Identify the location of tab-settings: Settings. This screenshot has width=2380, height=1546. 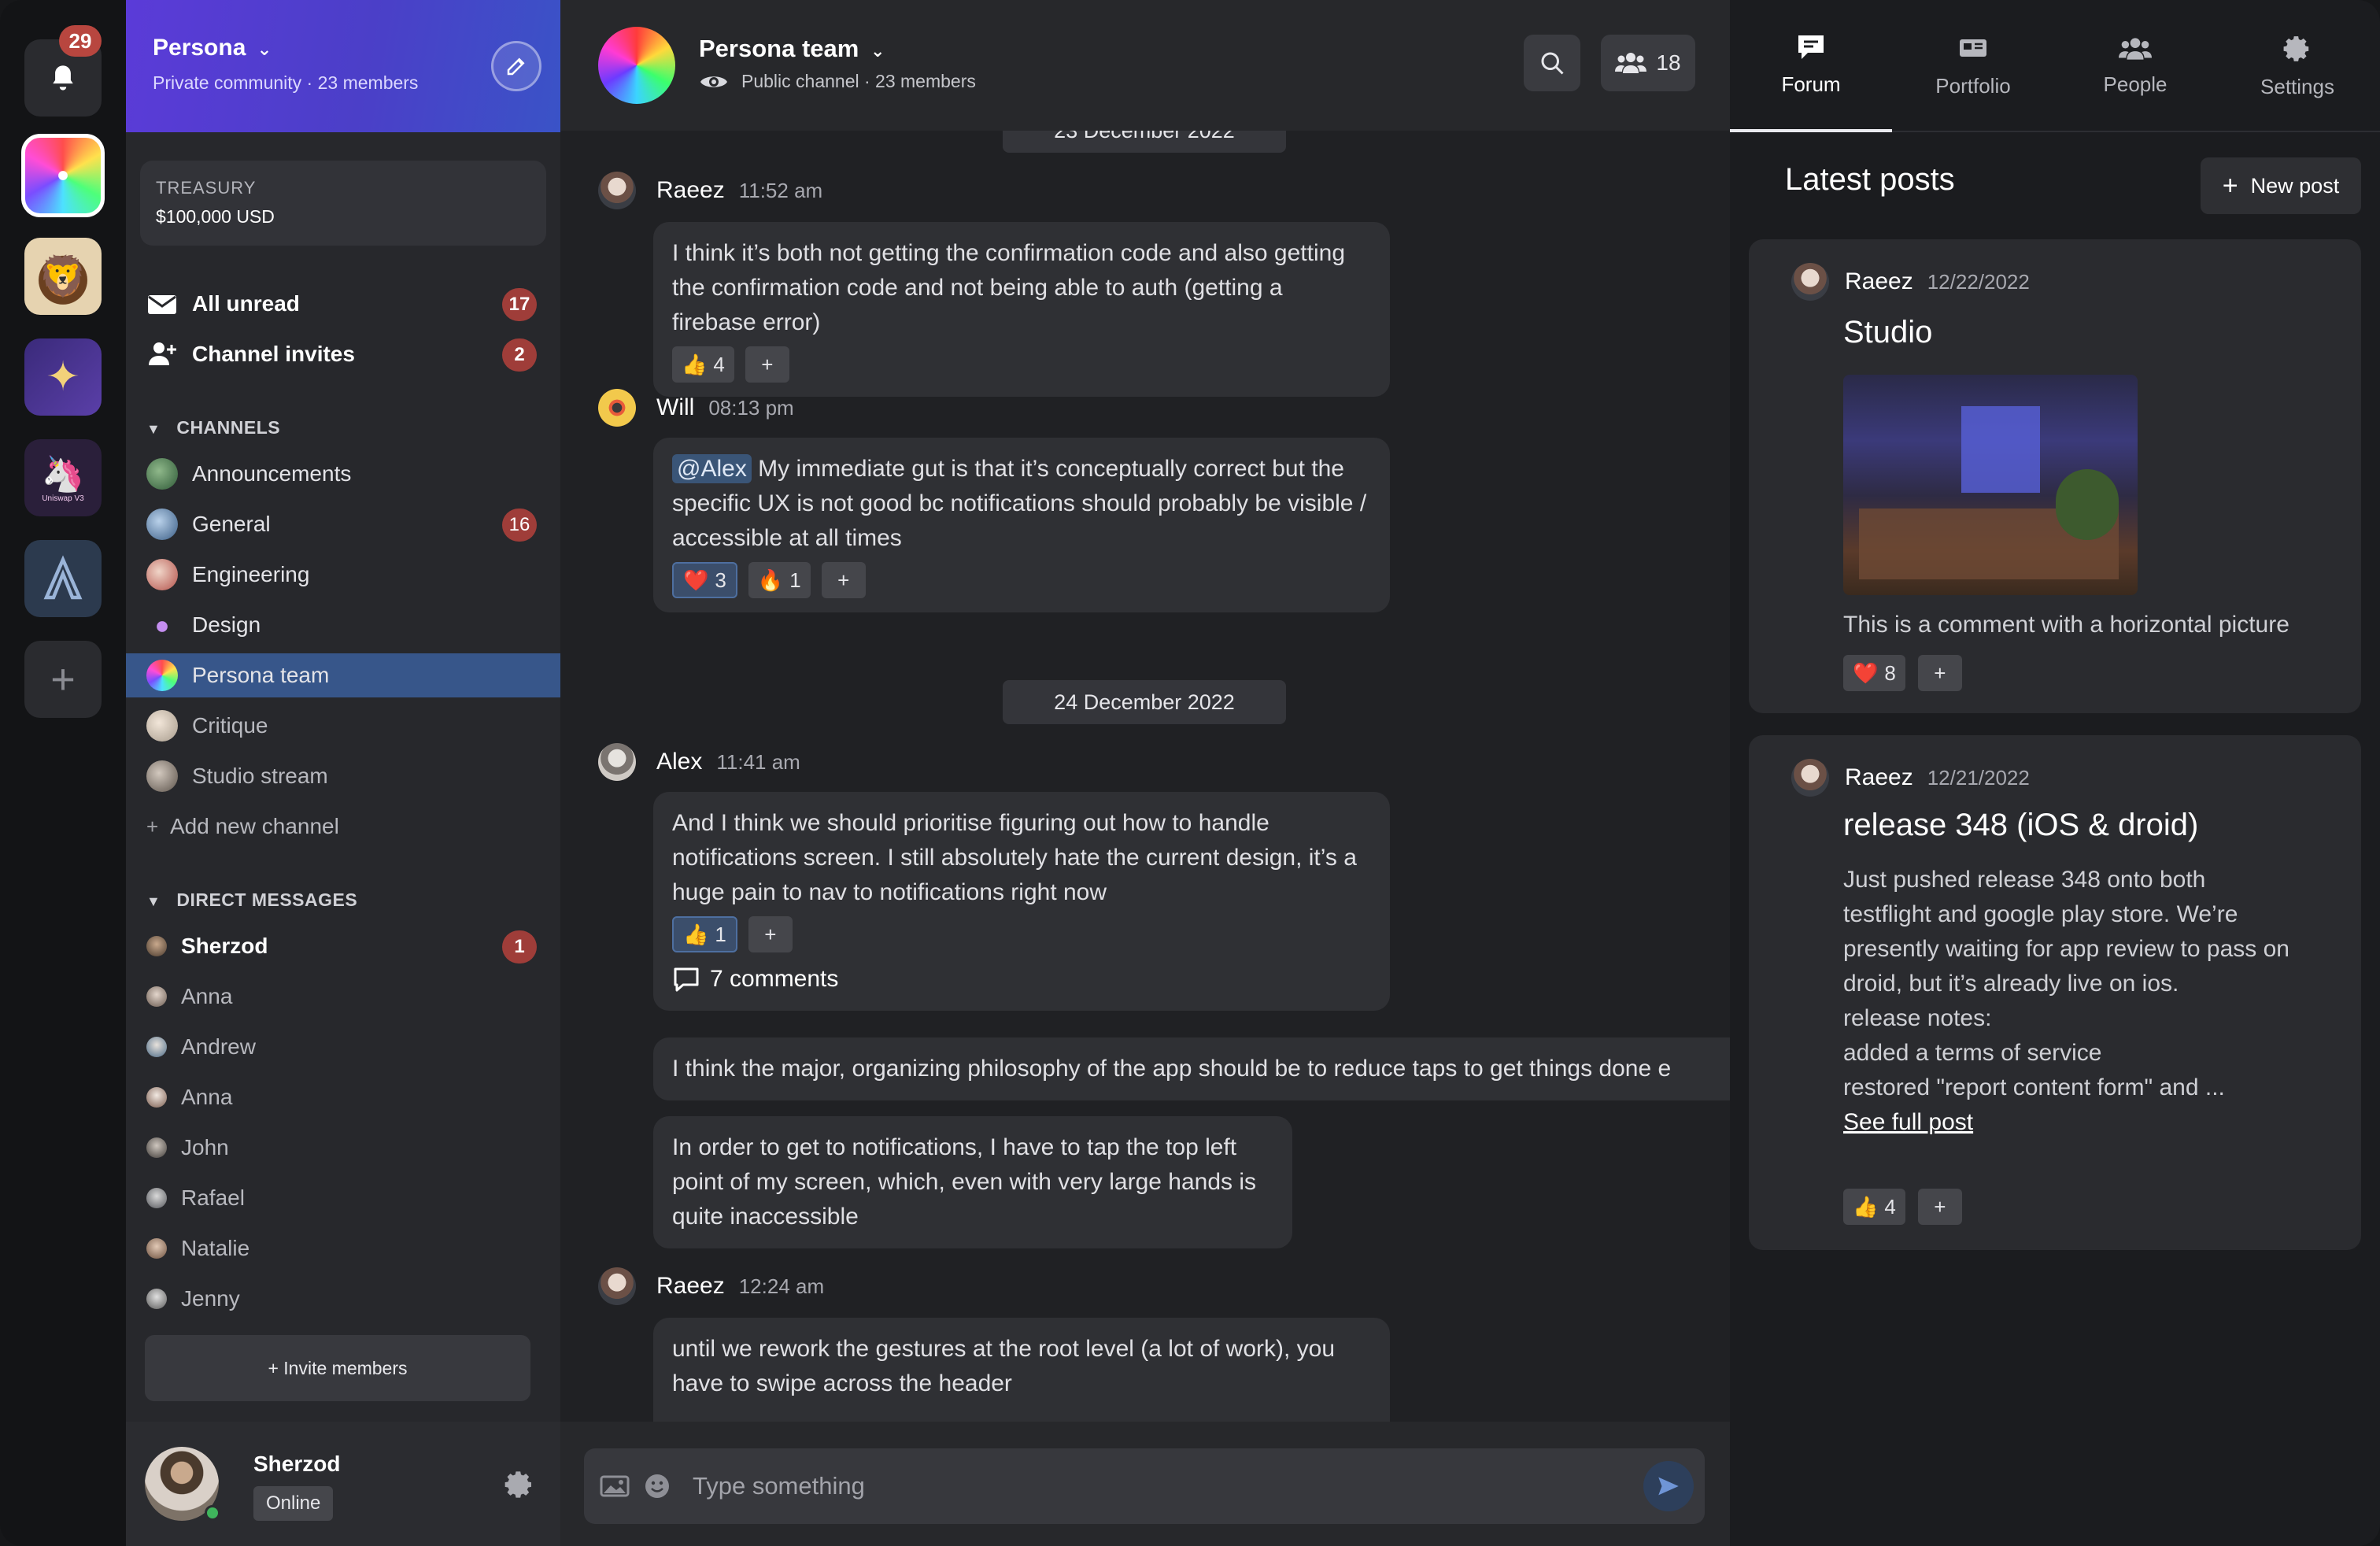
(2297, 66).